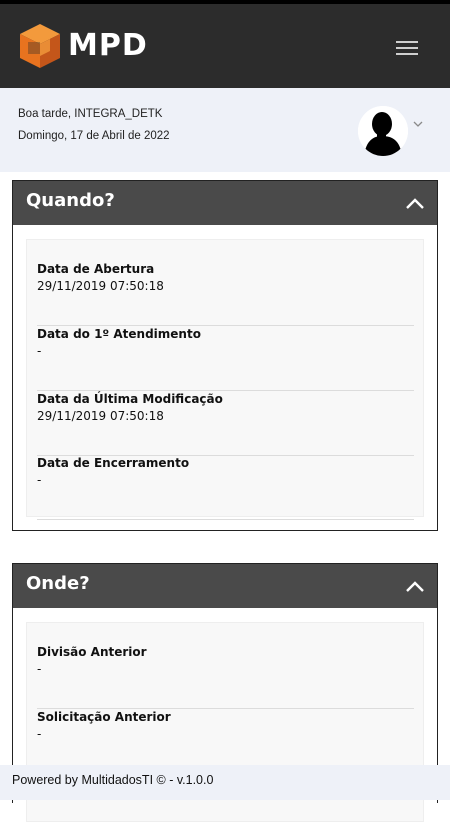 The image size is (450, 822). What do you see at coordinates (108, 45) in the screenshot?
I see `brand-name: MPD` at bounding box center [108, 45].